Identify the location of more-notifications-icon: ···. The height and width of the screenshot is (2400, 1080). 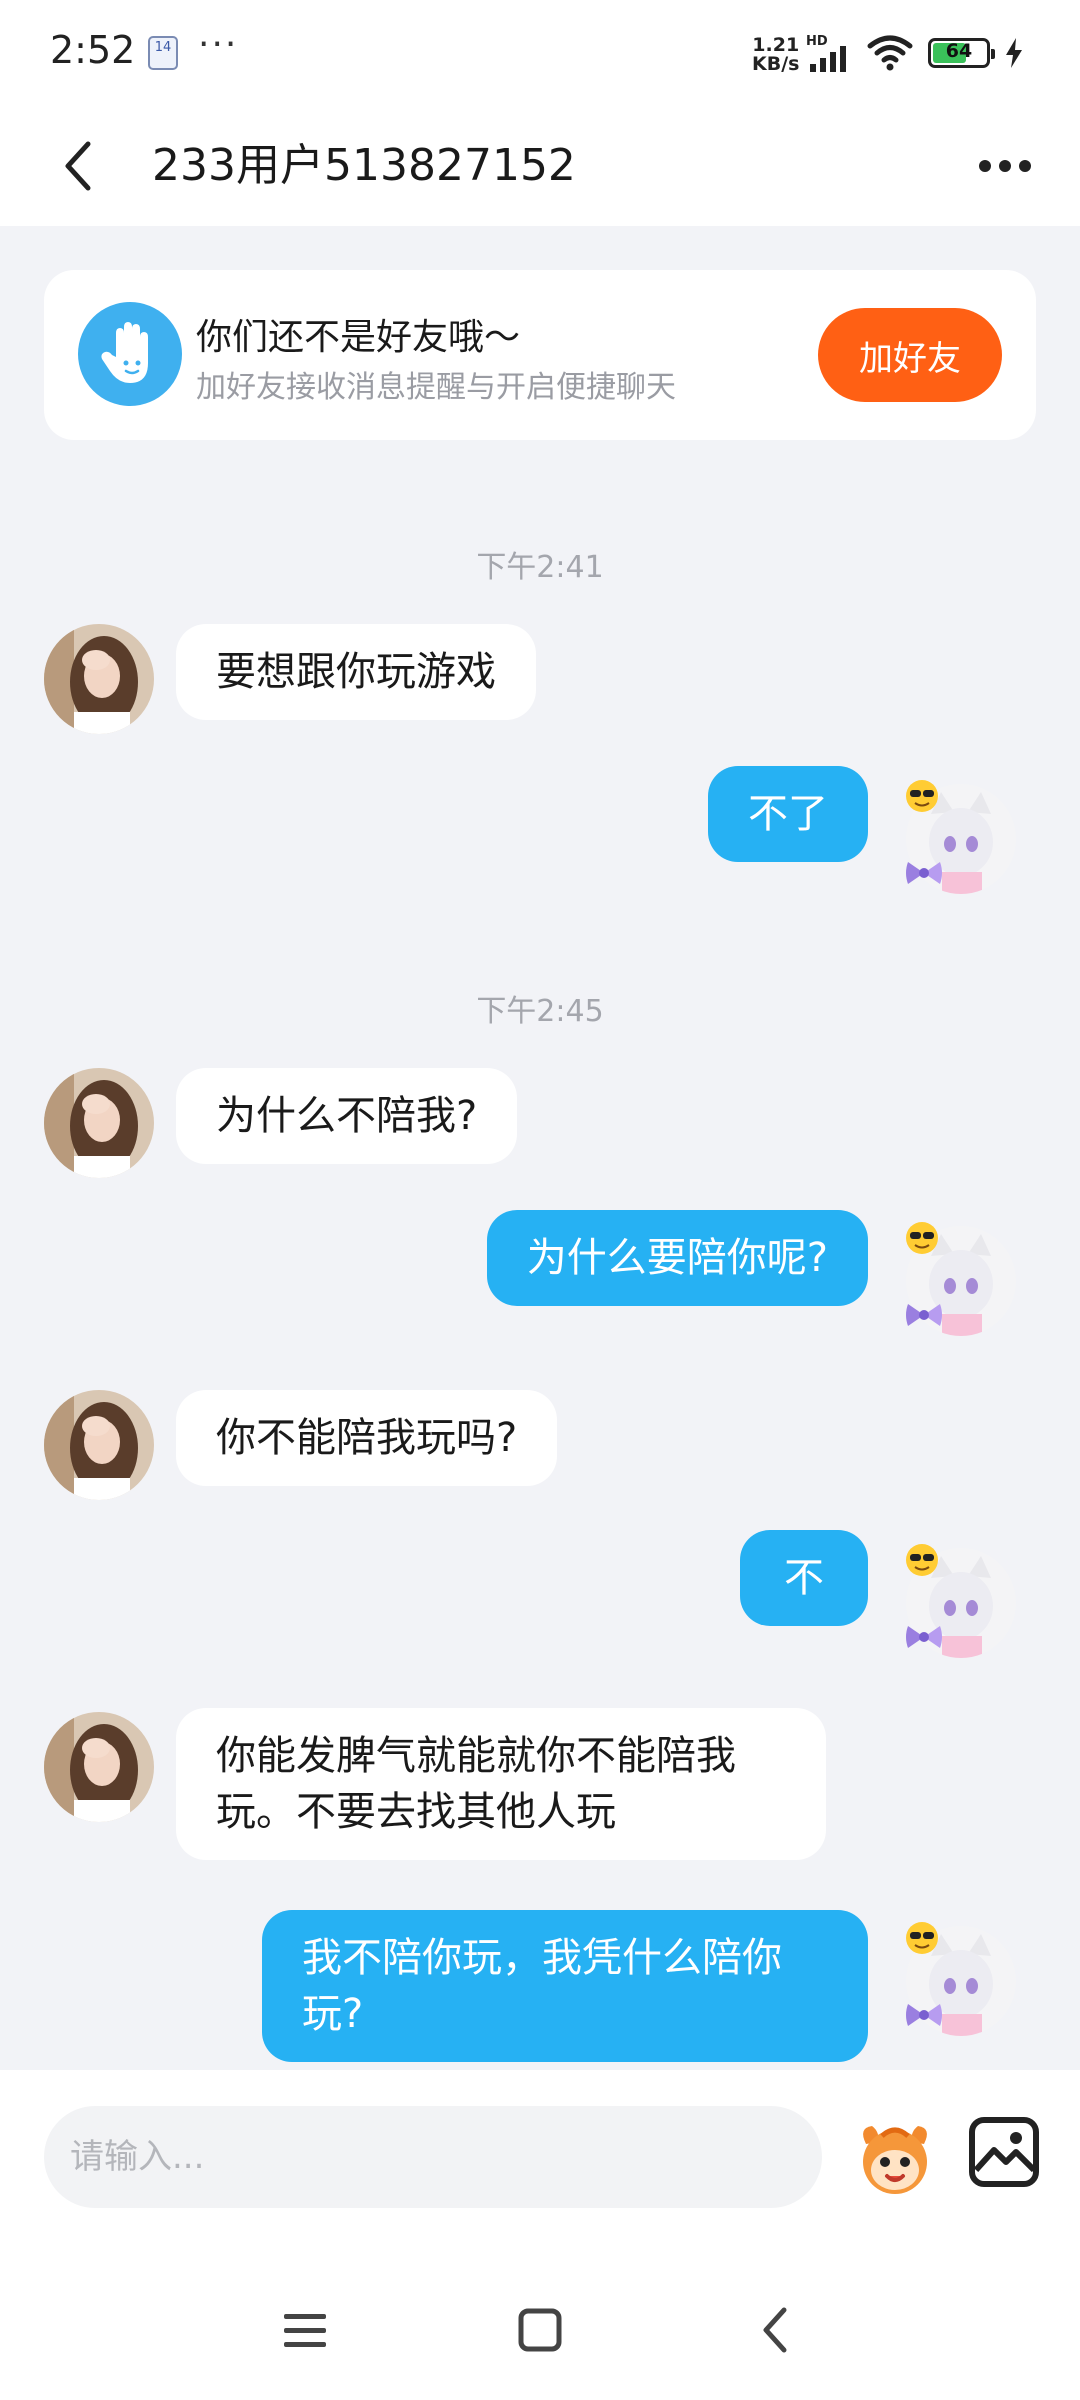
(218, 44).